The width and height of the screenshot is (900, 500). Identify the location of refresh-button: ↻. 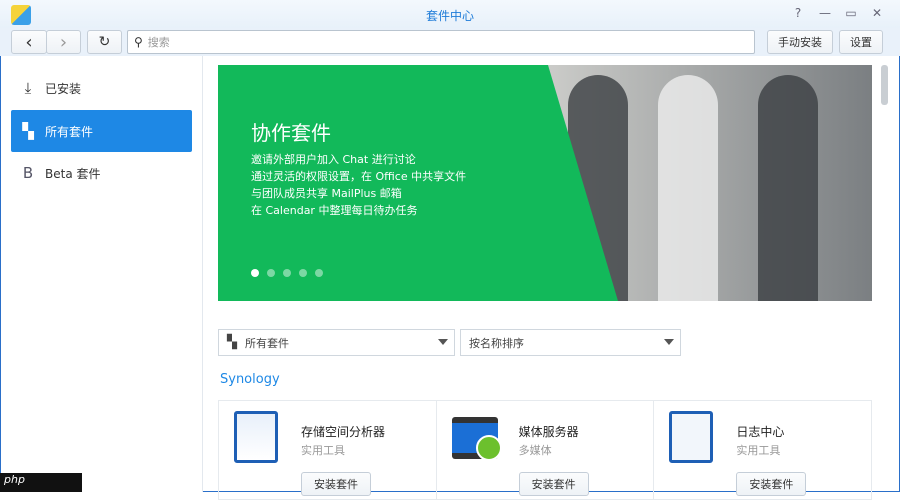
(104, 42).